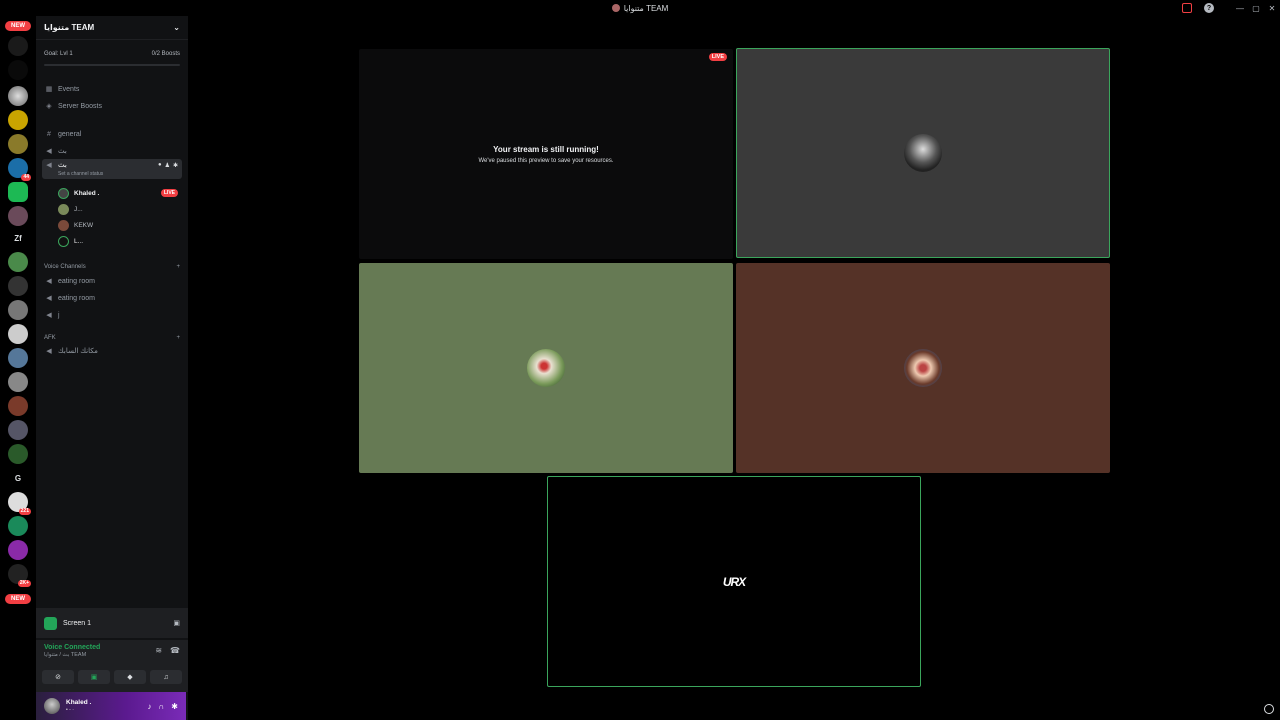 Image resolution: width=1280 pixels, height=720 pixels. I want to click on screen-share-button: ▣, so click(94, 677).